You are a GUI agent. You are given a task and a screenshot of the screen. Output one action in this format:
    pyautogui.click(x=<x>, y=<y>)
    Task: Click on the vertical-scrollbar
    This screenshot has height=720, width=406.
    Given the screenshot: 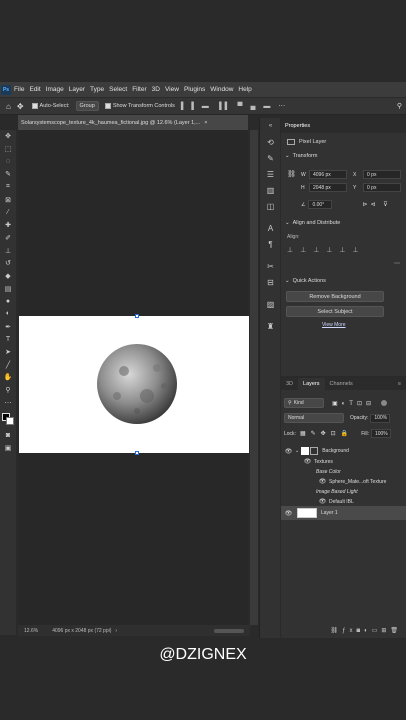 What is the action you would take?
    pyautogui.click(x=254, y=377)
    